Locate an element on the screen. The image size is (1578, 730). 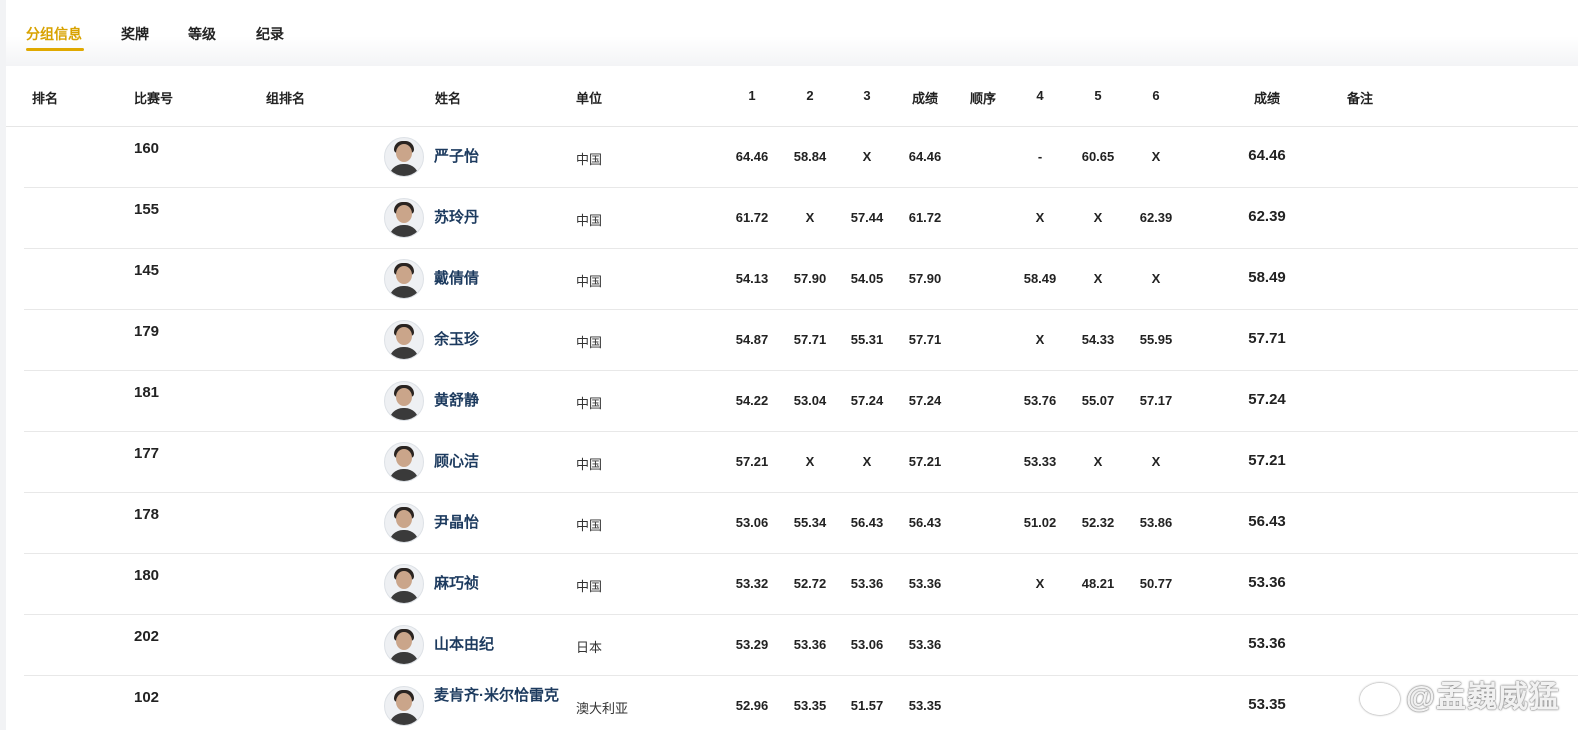
col-name: 姓名 is located at coordinates (448, 98).